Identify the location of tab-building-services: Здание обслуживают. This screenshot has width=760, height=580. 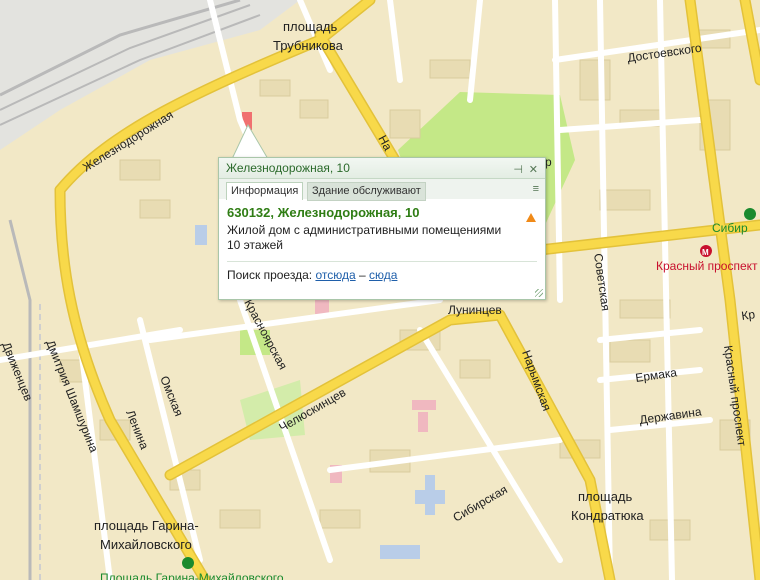
(366, 191).